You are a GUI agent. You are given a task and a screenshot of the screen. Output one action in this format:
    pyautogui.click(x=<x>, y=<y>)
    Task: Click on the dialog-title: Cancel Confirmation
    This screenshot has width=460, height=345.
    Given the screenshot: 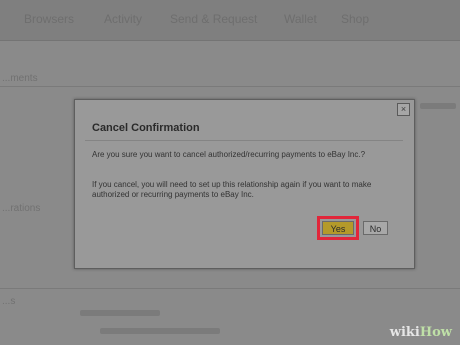 What is the action you would take?
    pyautogui.click(x=146, y=128)
    